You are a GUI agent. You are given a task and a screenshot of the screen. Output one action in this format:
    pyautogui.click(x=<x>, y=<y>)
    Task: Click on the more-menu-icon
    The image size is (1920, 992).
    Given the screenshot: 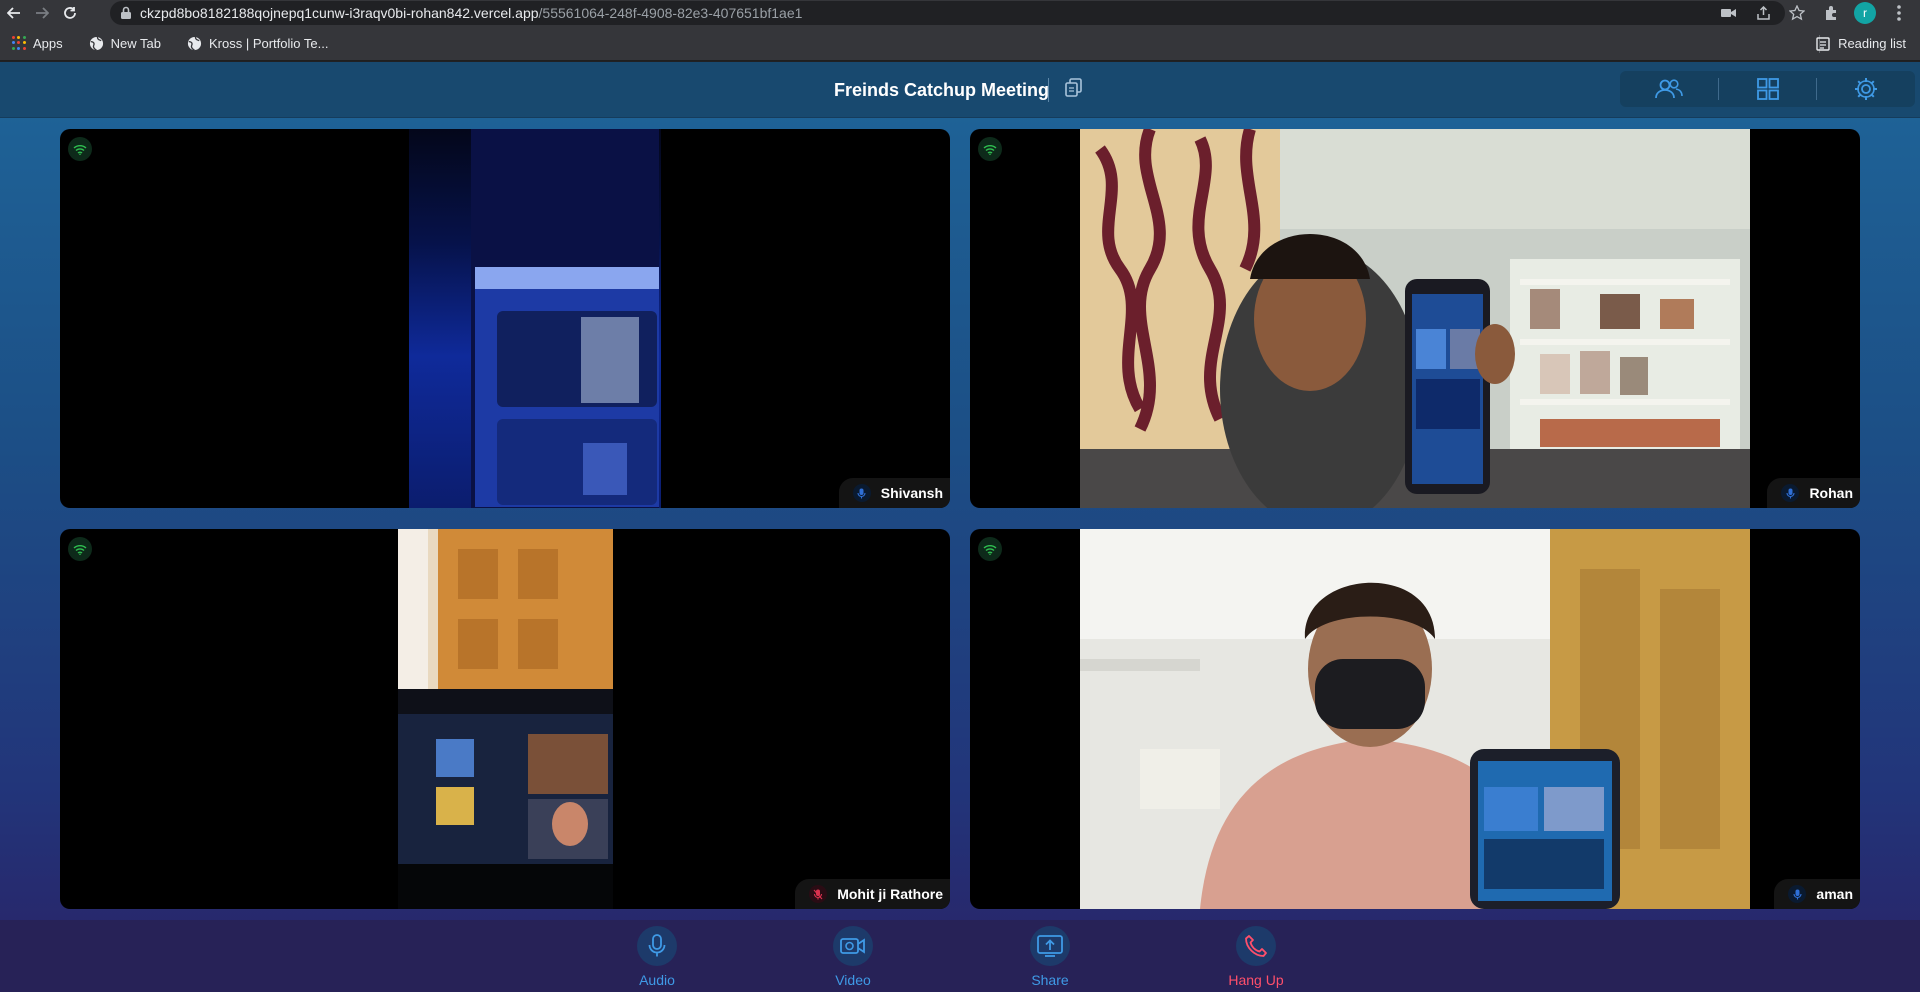 What is the action you would take?
    pyautogui.click(x=1899, y=13)
    